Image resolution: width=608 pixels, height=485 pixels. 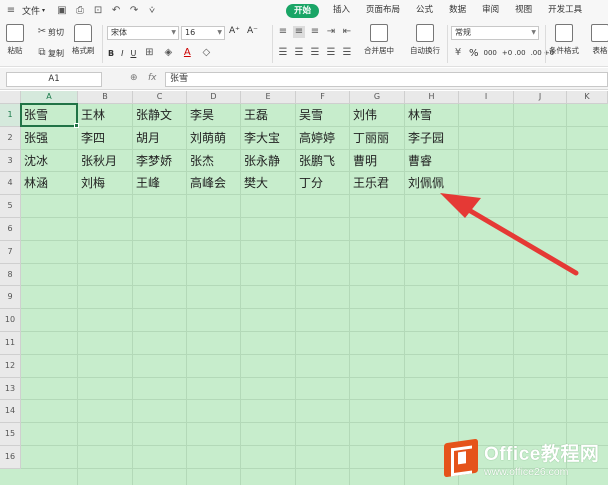 I want to click on watermark-title: Office教程网, so click(x=542, y=454).